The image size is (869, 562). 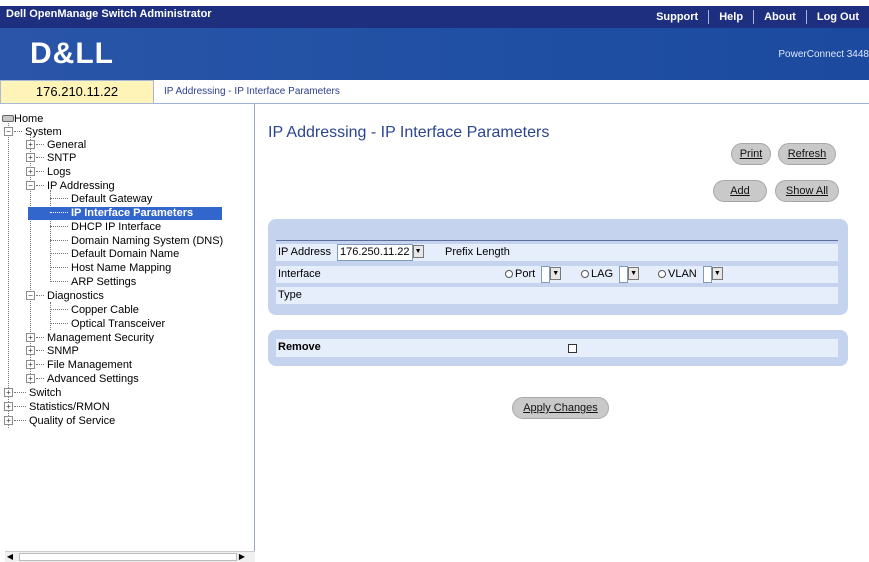 What do you see at coordinates (409, 132) in the screenshot?
I see `page-title: IP Addressing - IP Interface Parameters` at bounding box center [409, 132].